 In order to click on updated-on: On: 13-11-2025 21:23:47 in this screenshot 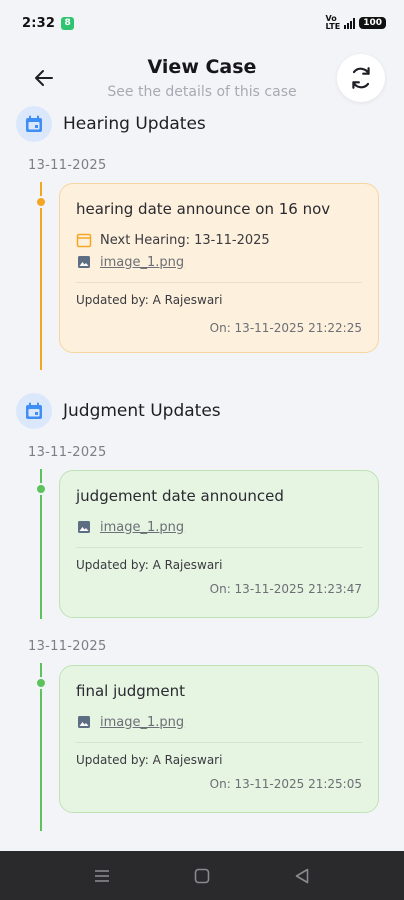, I will do `click(285, 589)`.